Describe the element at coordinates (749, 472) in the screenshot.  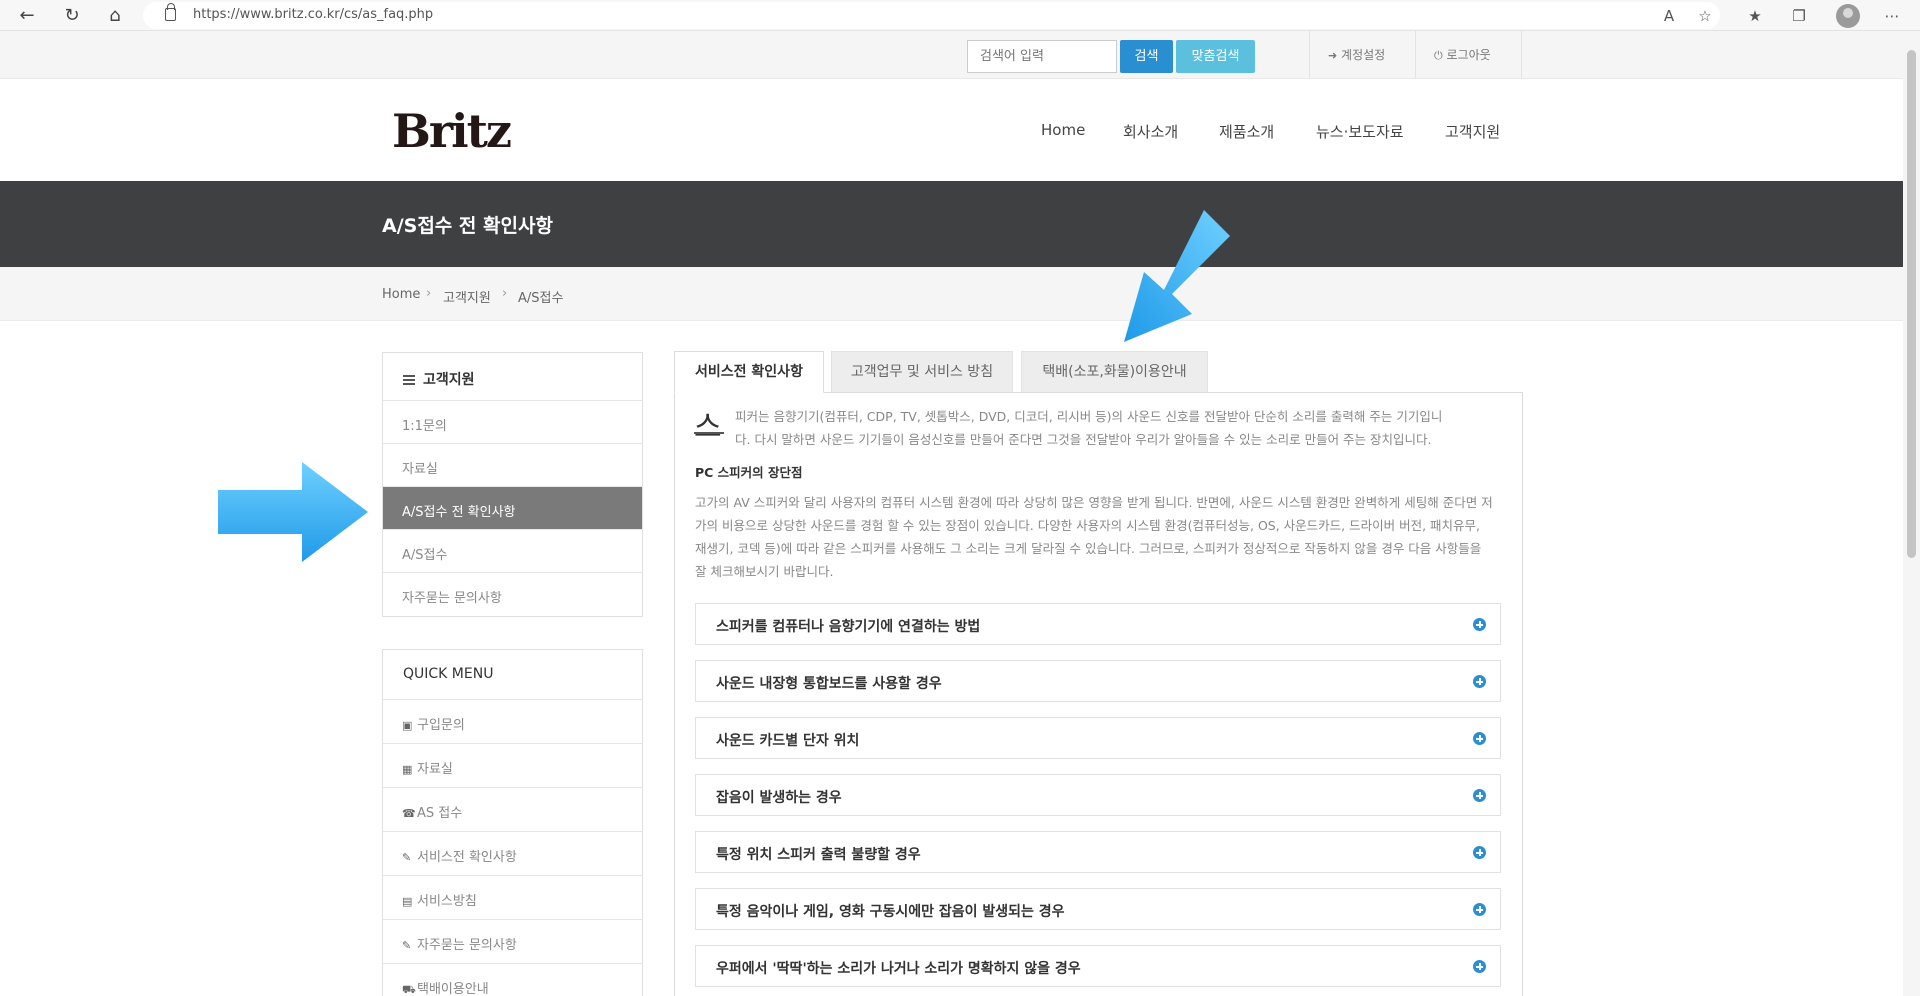
I see `sub-heading: PC 스피커의 장단점` at that location.